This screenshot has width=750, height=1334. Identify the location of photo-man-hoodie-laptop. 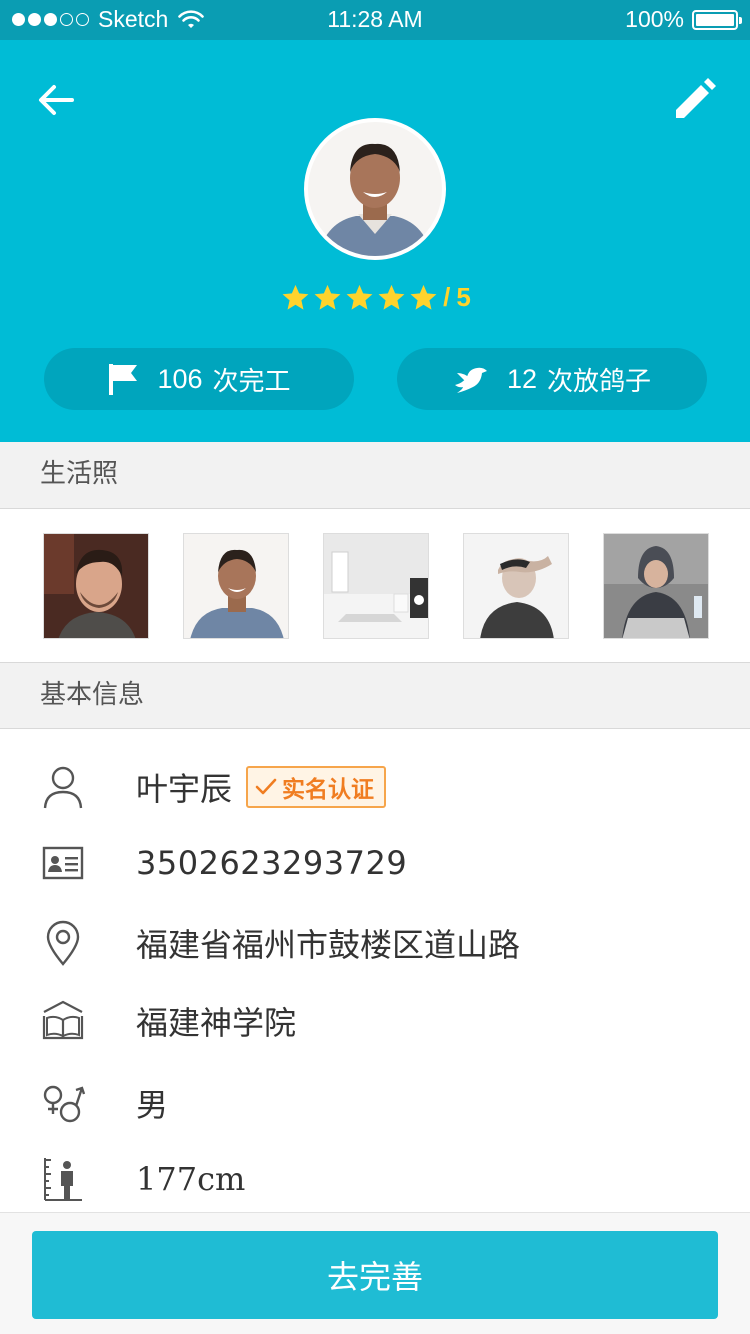
(656, 586).